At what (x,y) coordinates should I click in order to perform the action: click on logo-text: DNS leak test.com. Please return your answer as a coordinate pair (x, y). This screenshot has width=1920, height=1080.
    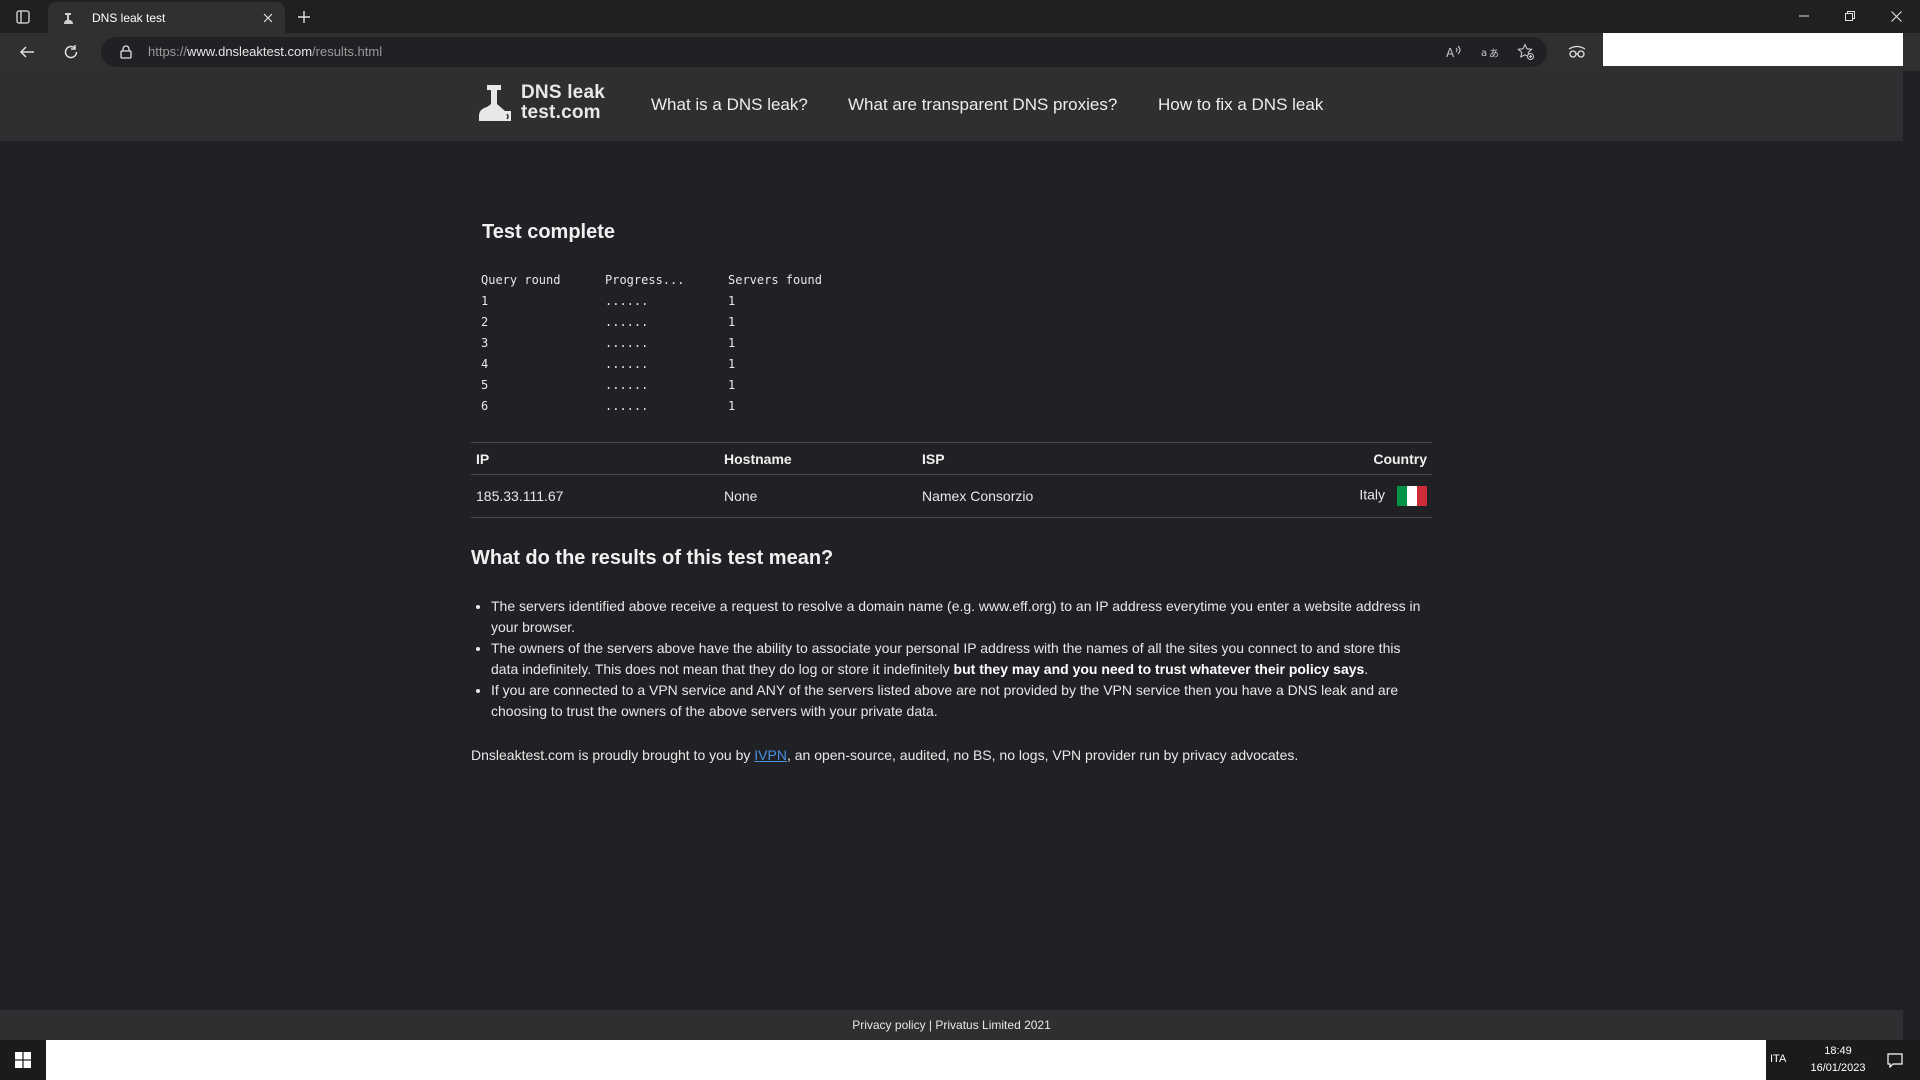
    Looking at the image, I should click on (563, 103).